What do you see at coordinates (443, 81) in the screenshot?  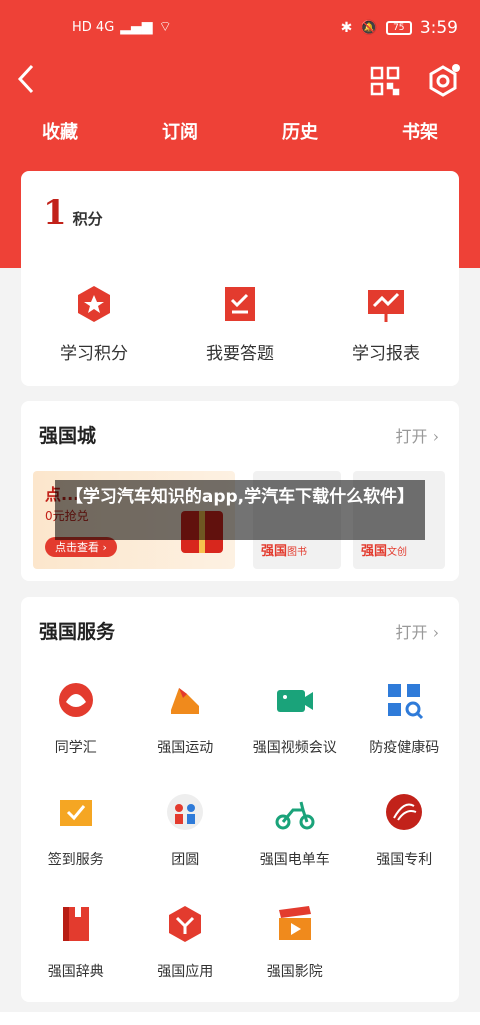 I see `gear-icon` at bounding box center [443, 81].